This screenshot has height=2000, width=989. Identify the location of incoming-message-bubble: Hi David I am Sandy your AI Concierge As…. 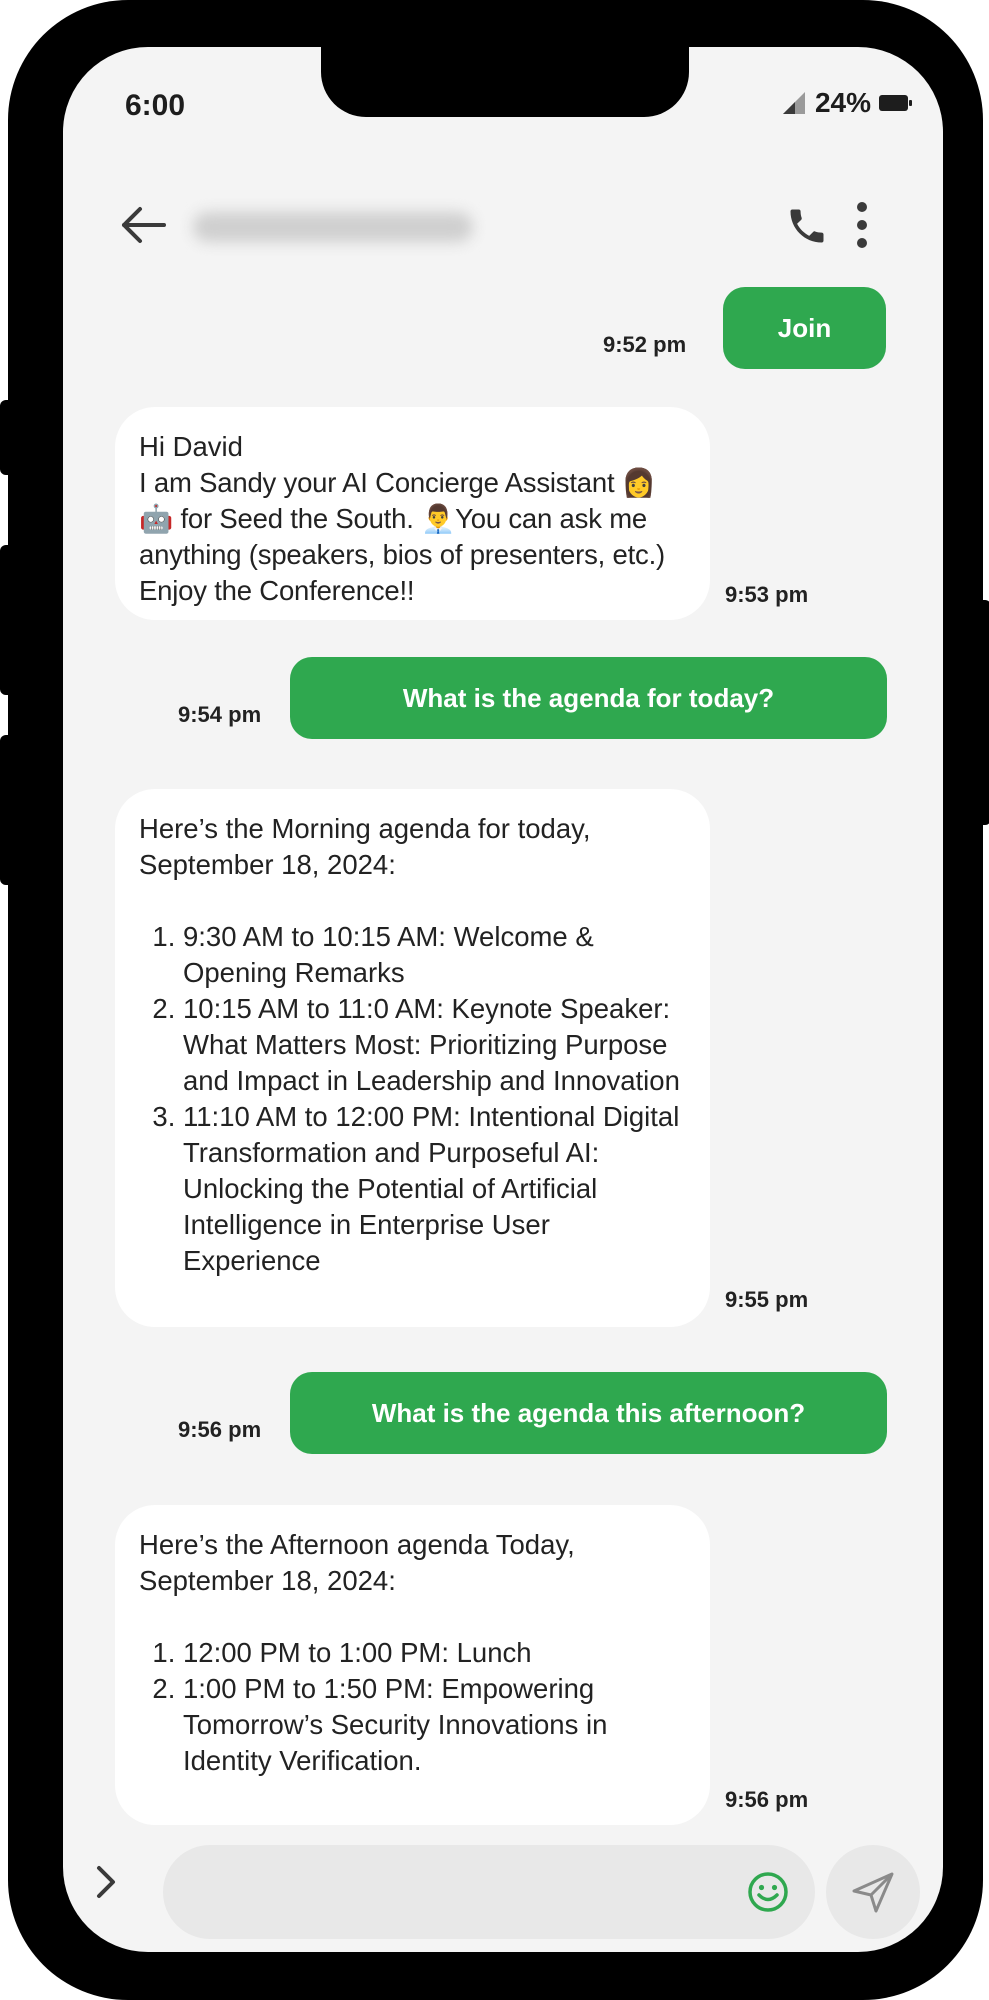
(412, 513).